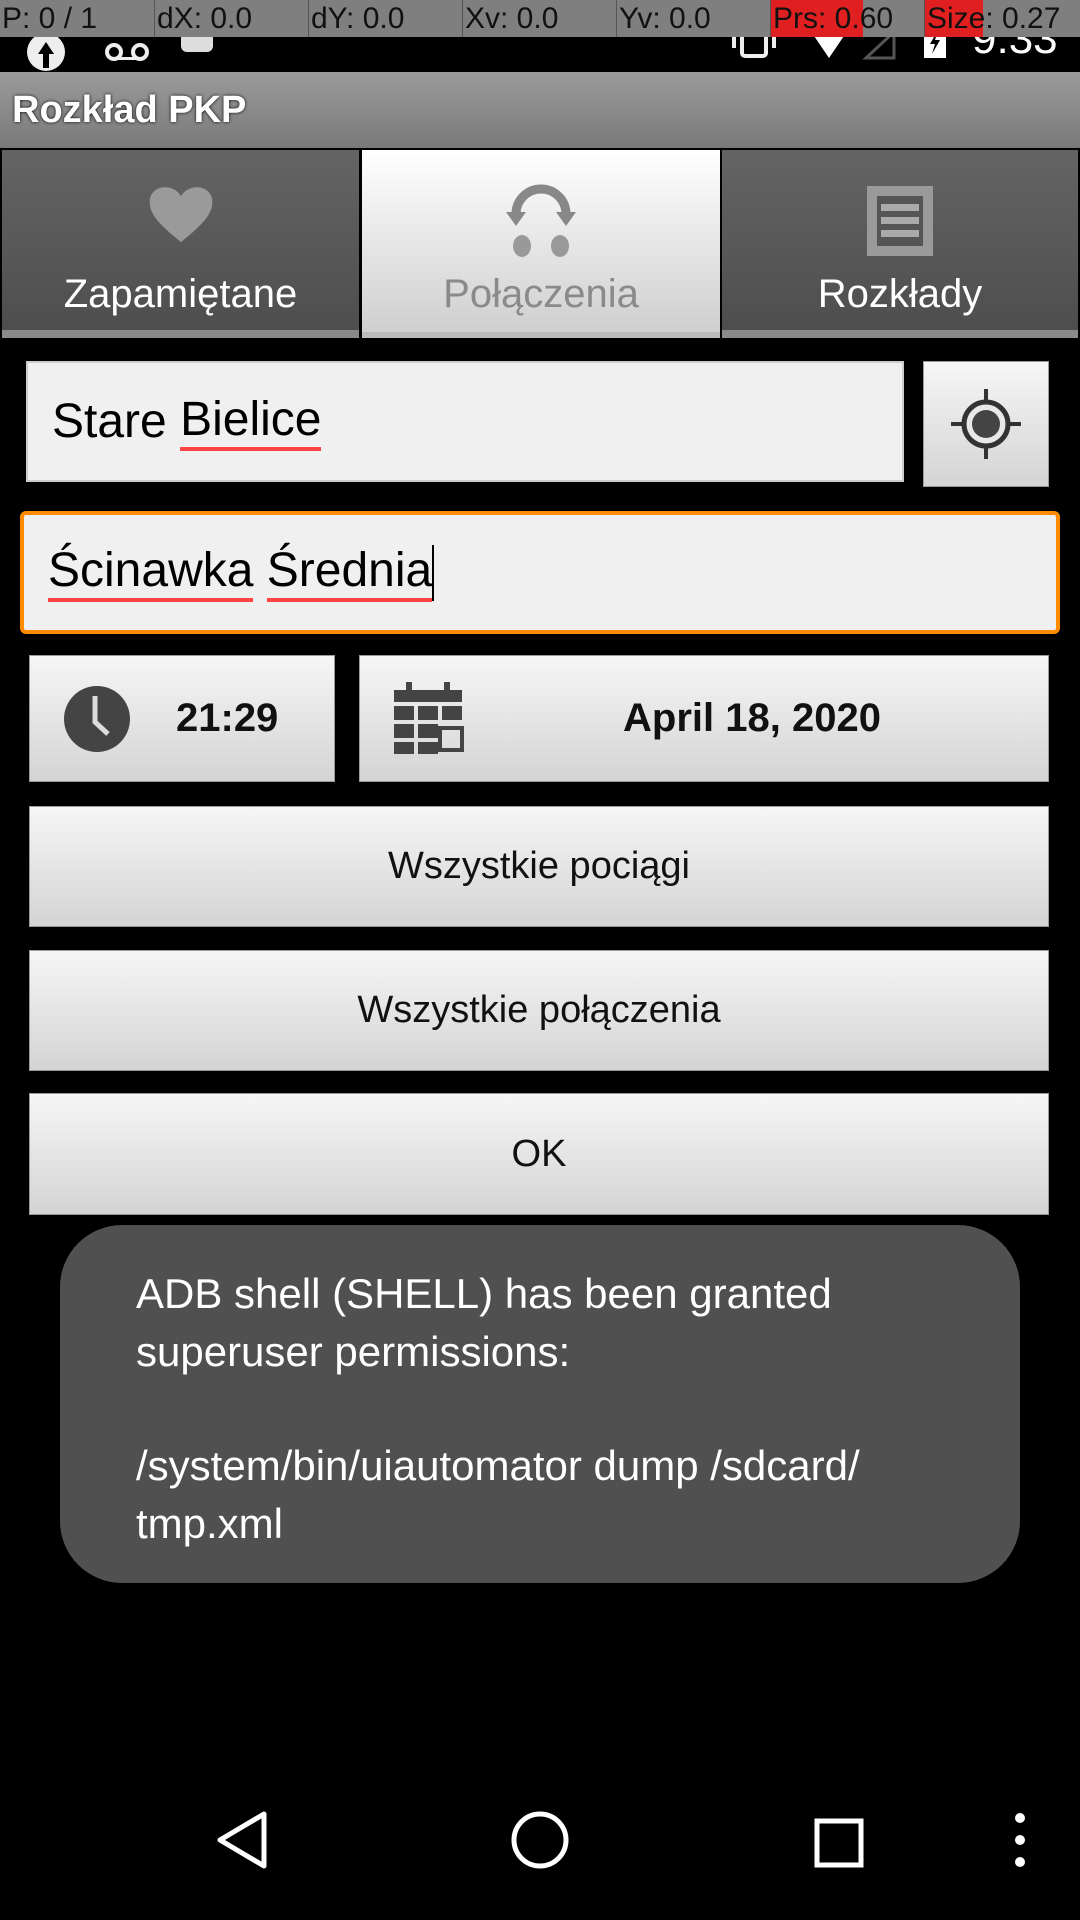  I want to click on tab-label: Połączenia, so click(541, 294).